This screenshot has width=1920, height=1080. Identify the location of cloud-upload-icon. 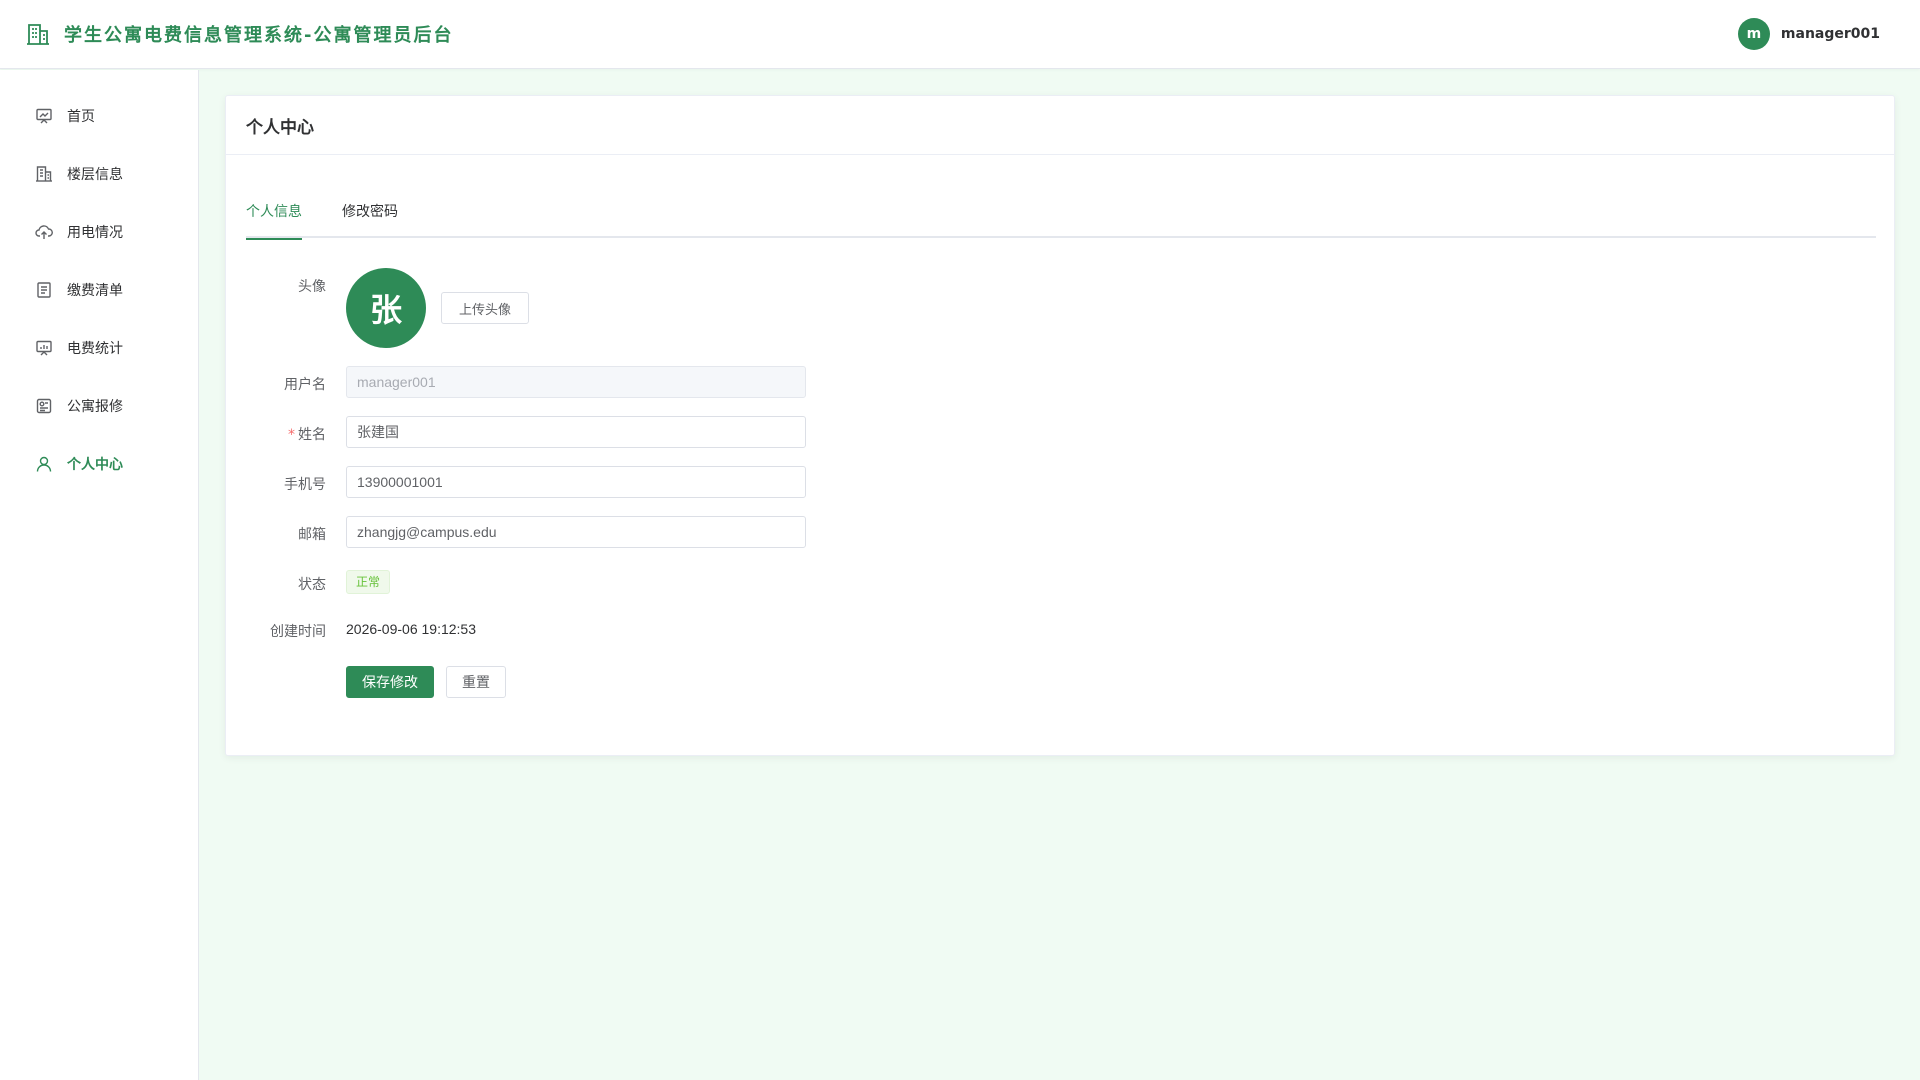
(44, 232).